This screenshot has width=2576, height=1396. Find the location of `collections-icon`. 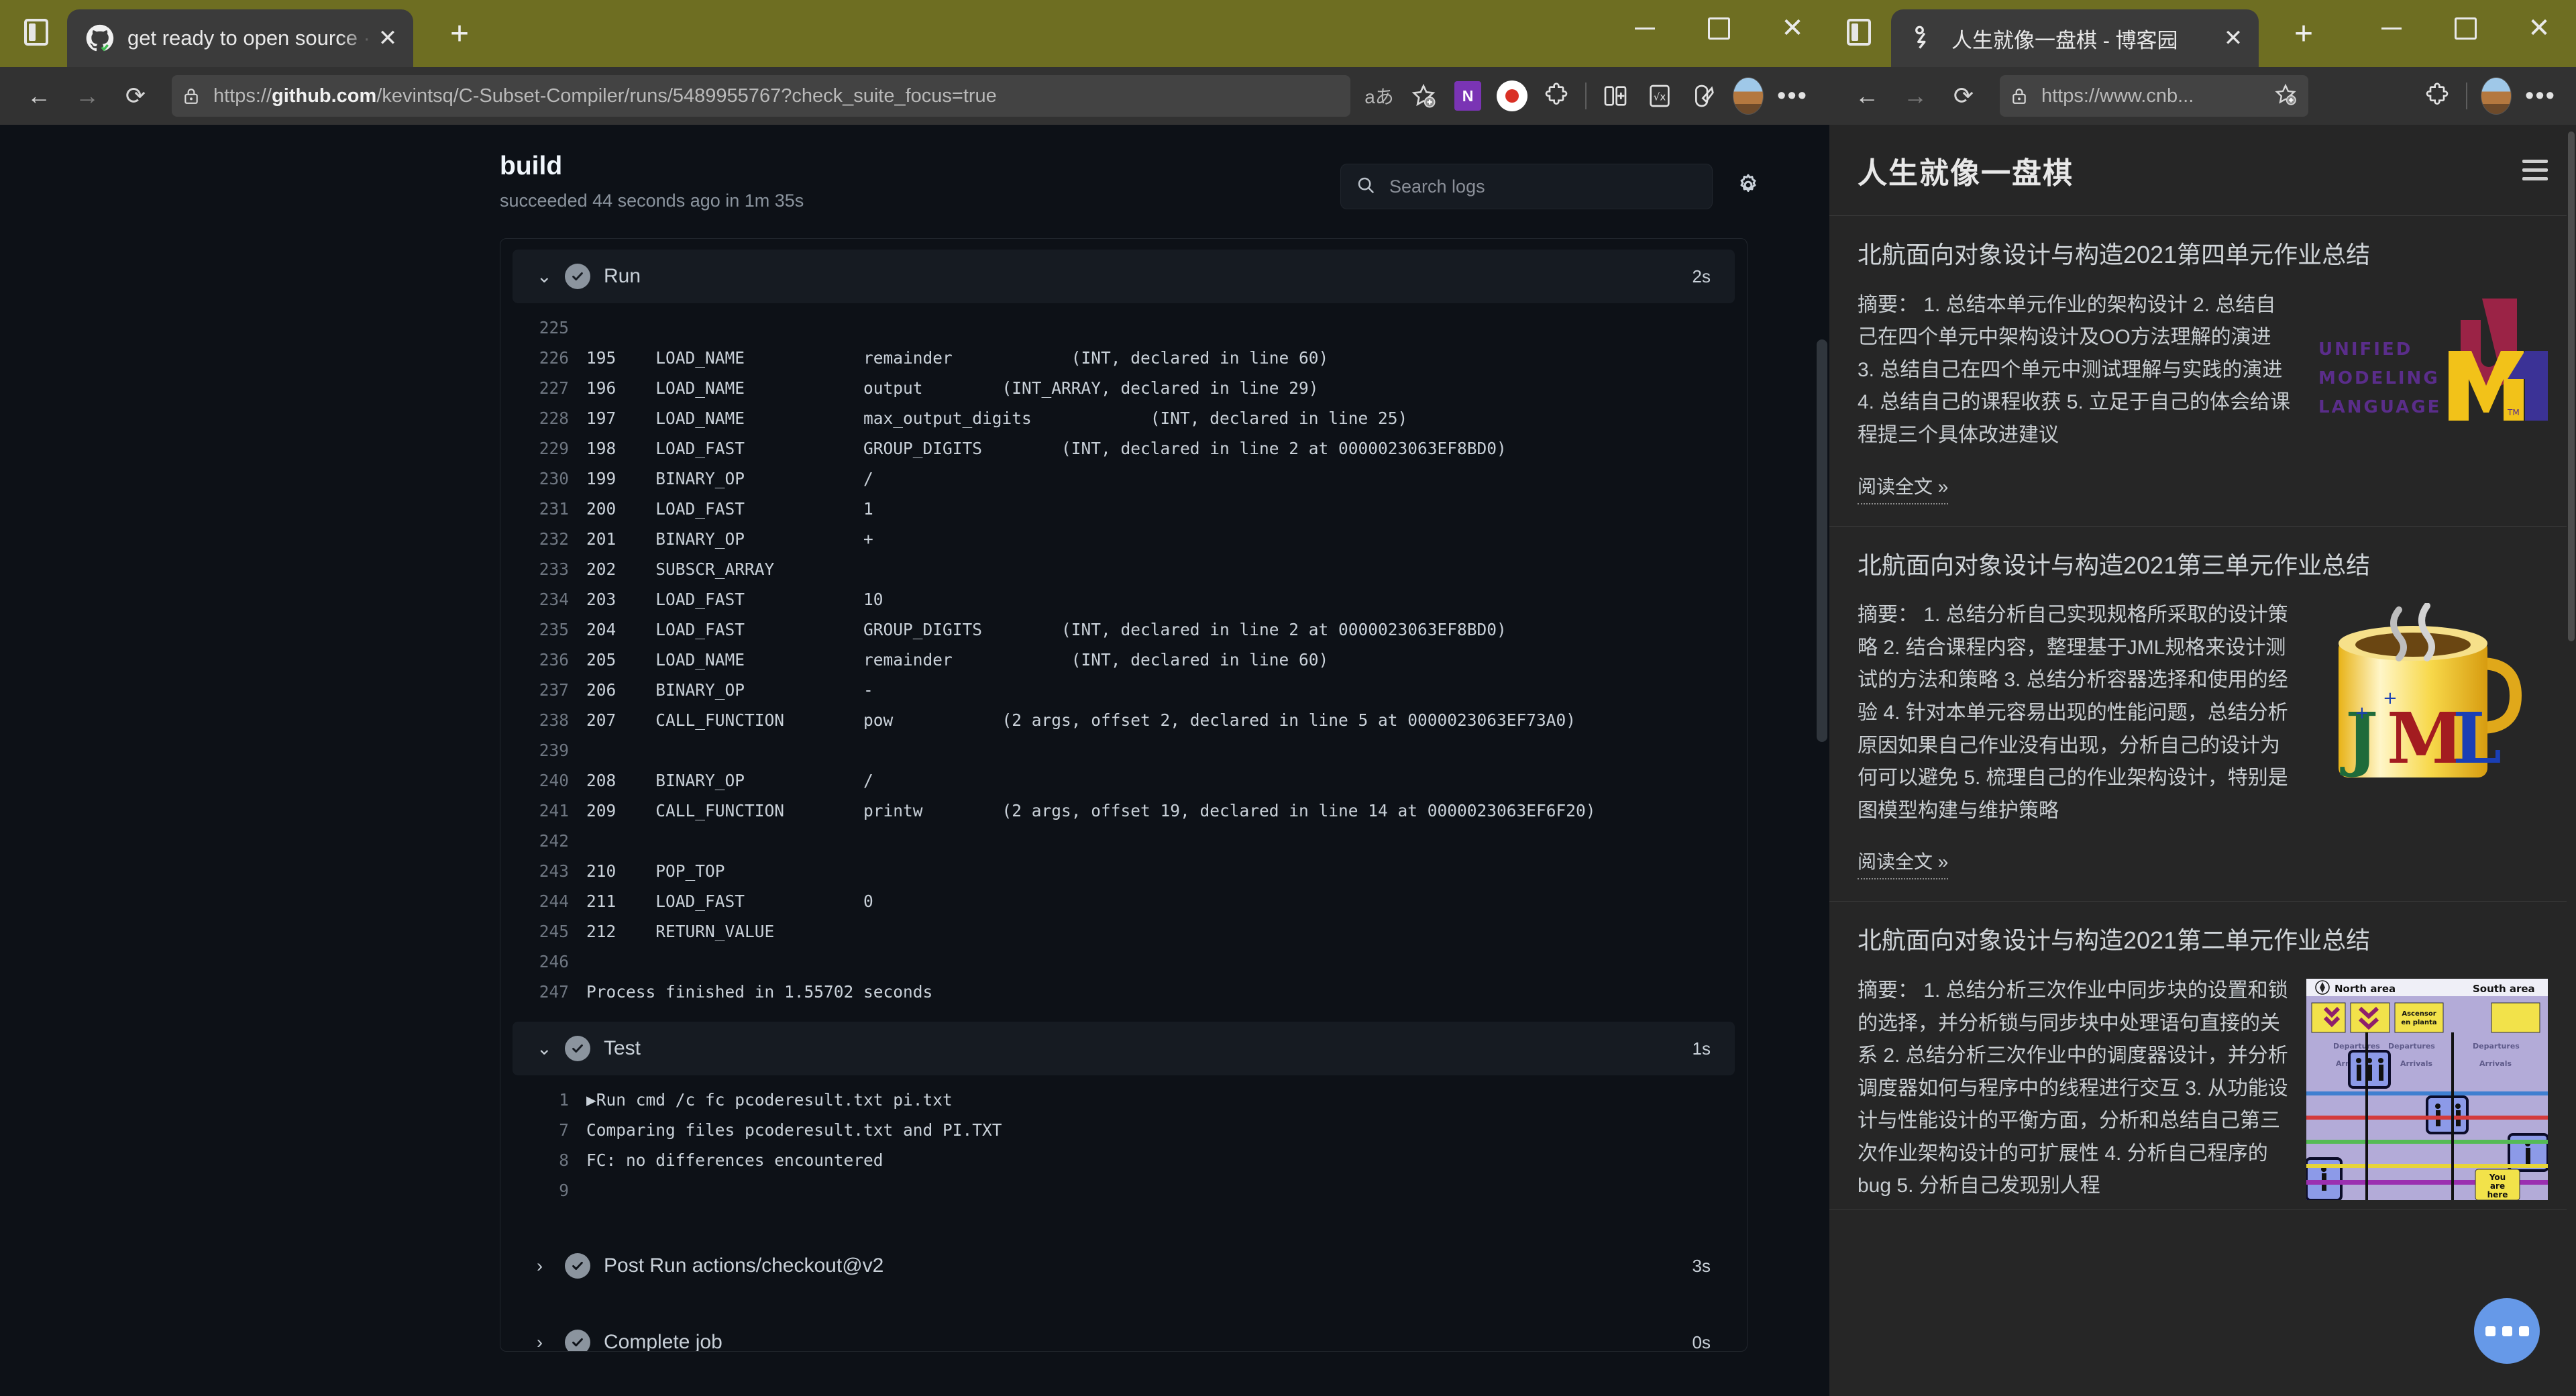

collections-icon is located at coordinates (1512, 96).